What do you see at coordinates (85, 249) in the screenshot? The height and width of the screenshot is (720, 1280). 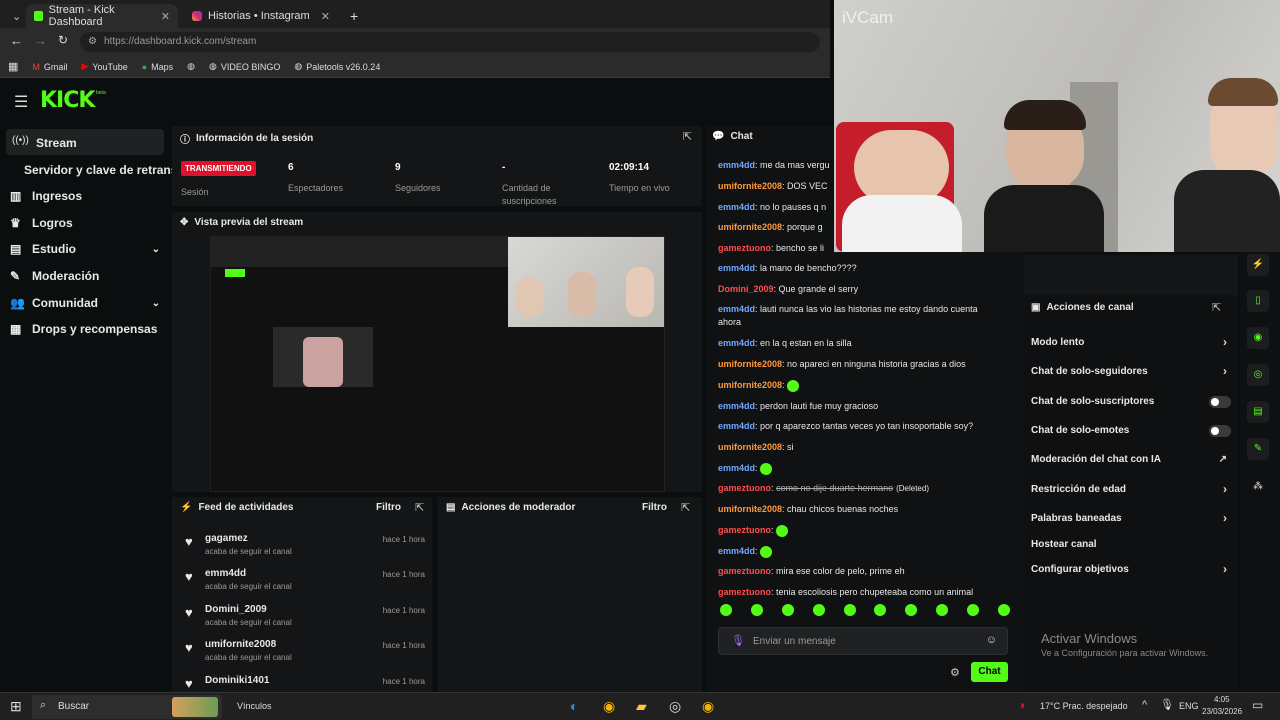 I see `sidebar-item-estudio: ▤ Estudio ⌄` at bounding box center [85, 249].